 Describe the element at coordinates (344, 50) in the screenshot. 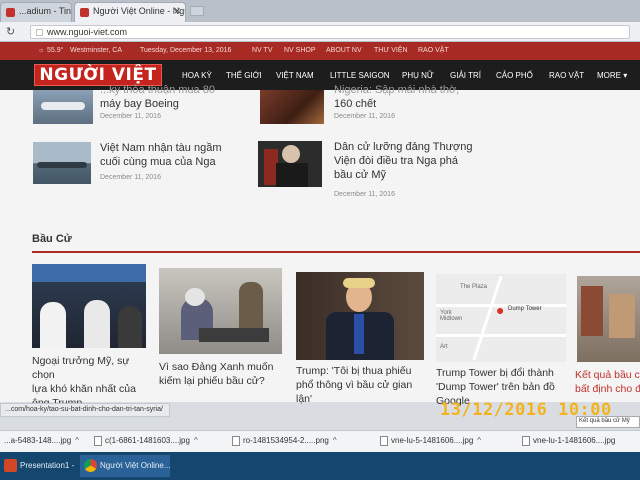

I see `top-link-about: ABOUT NV` at that location.